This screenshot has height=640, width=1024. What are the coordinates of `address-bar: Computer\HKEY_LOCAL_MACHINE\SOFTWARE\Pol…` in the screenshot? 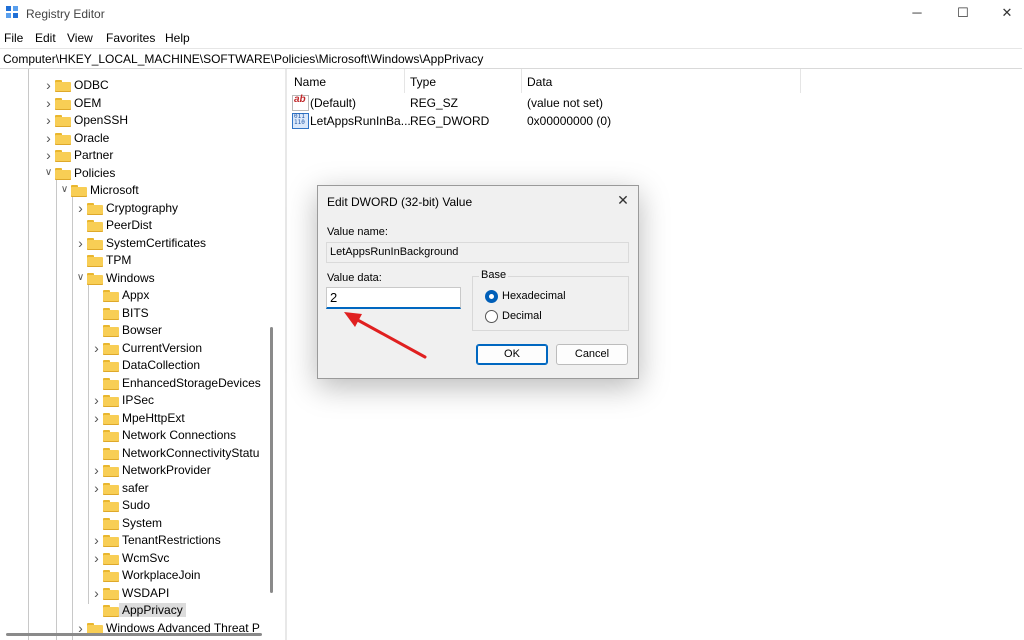 It's located at (511, 58).